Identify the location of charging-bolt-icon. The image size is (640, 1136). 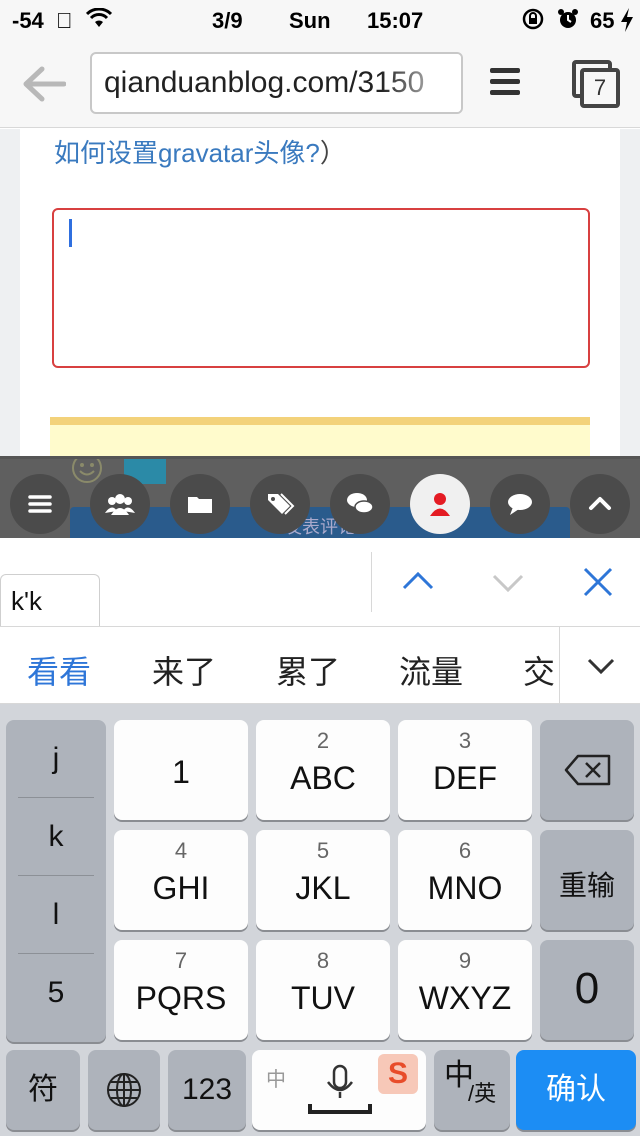
(627, 20).